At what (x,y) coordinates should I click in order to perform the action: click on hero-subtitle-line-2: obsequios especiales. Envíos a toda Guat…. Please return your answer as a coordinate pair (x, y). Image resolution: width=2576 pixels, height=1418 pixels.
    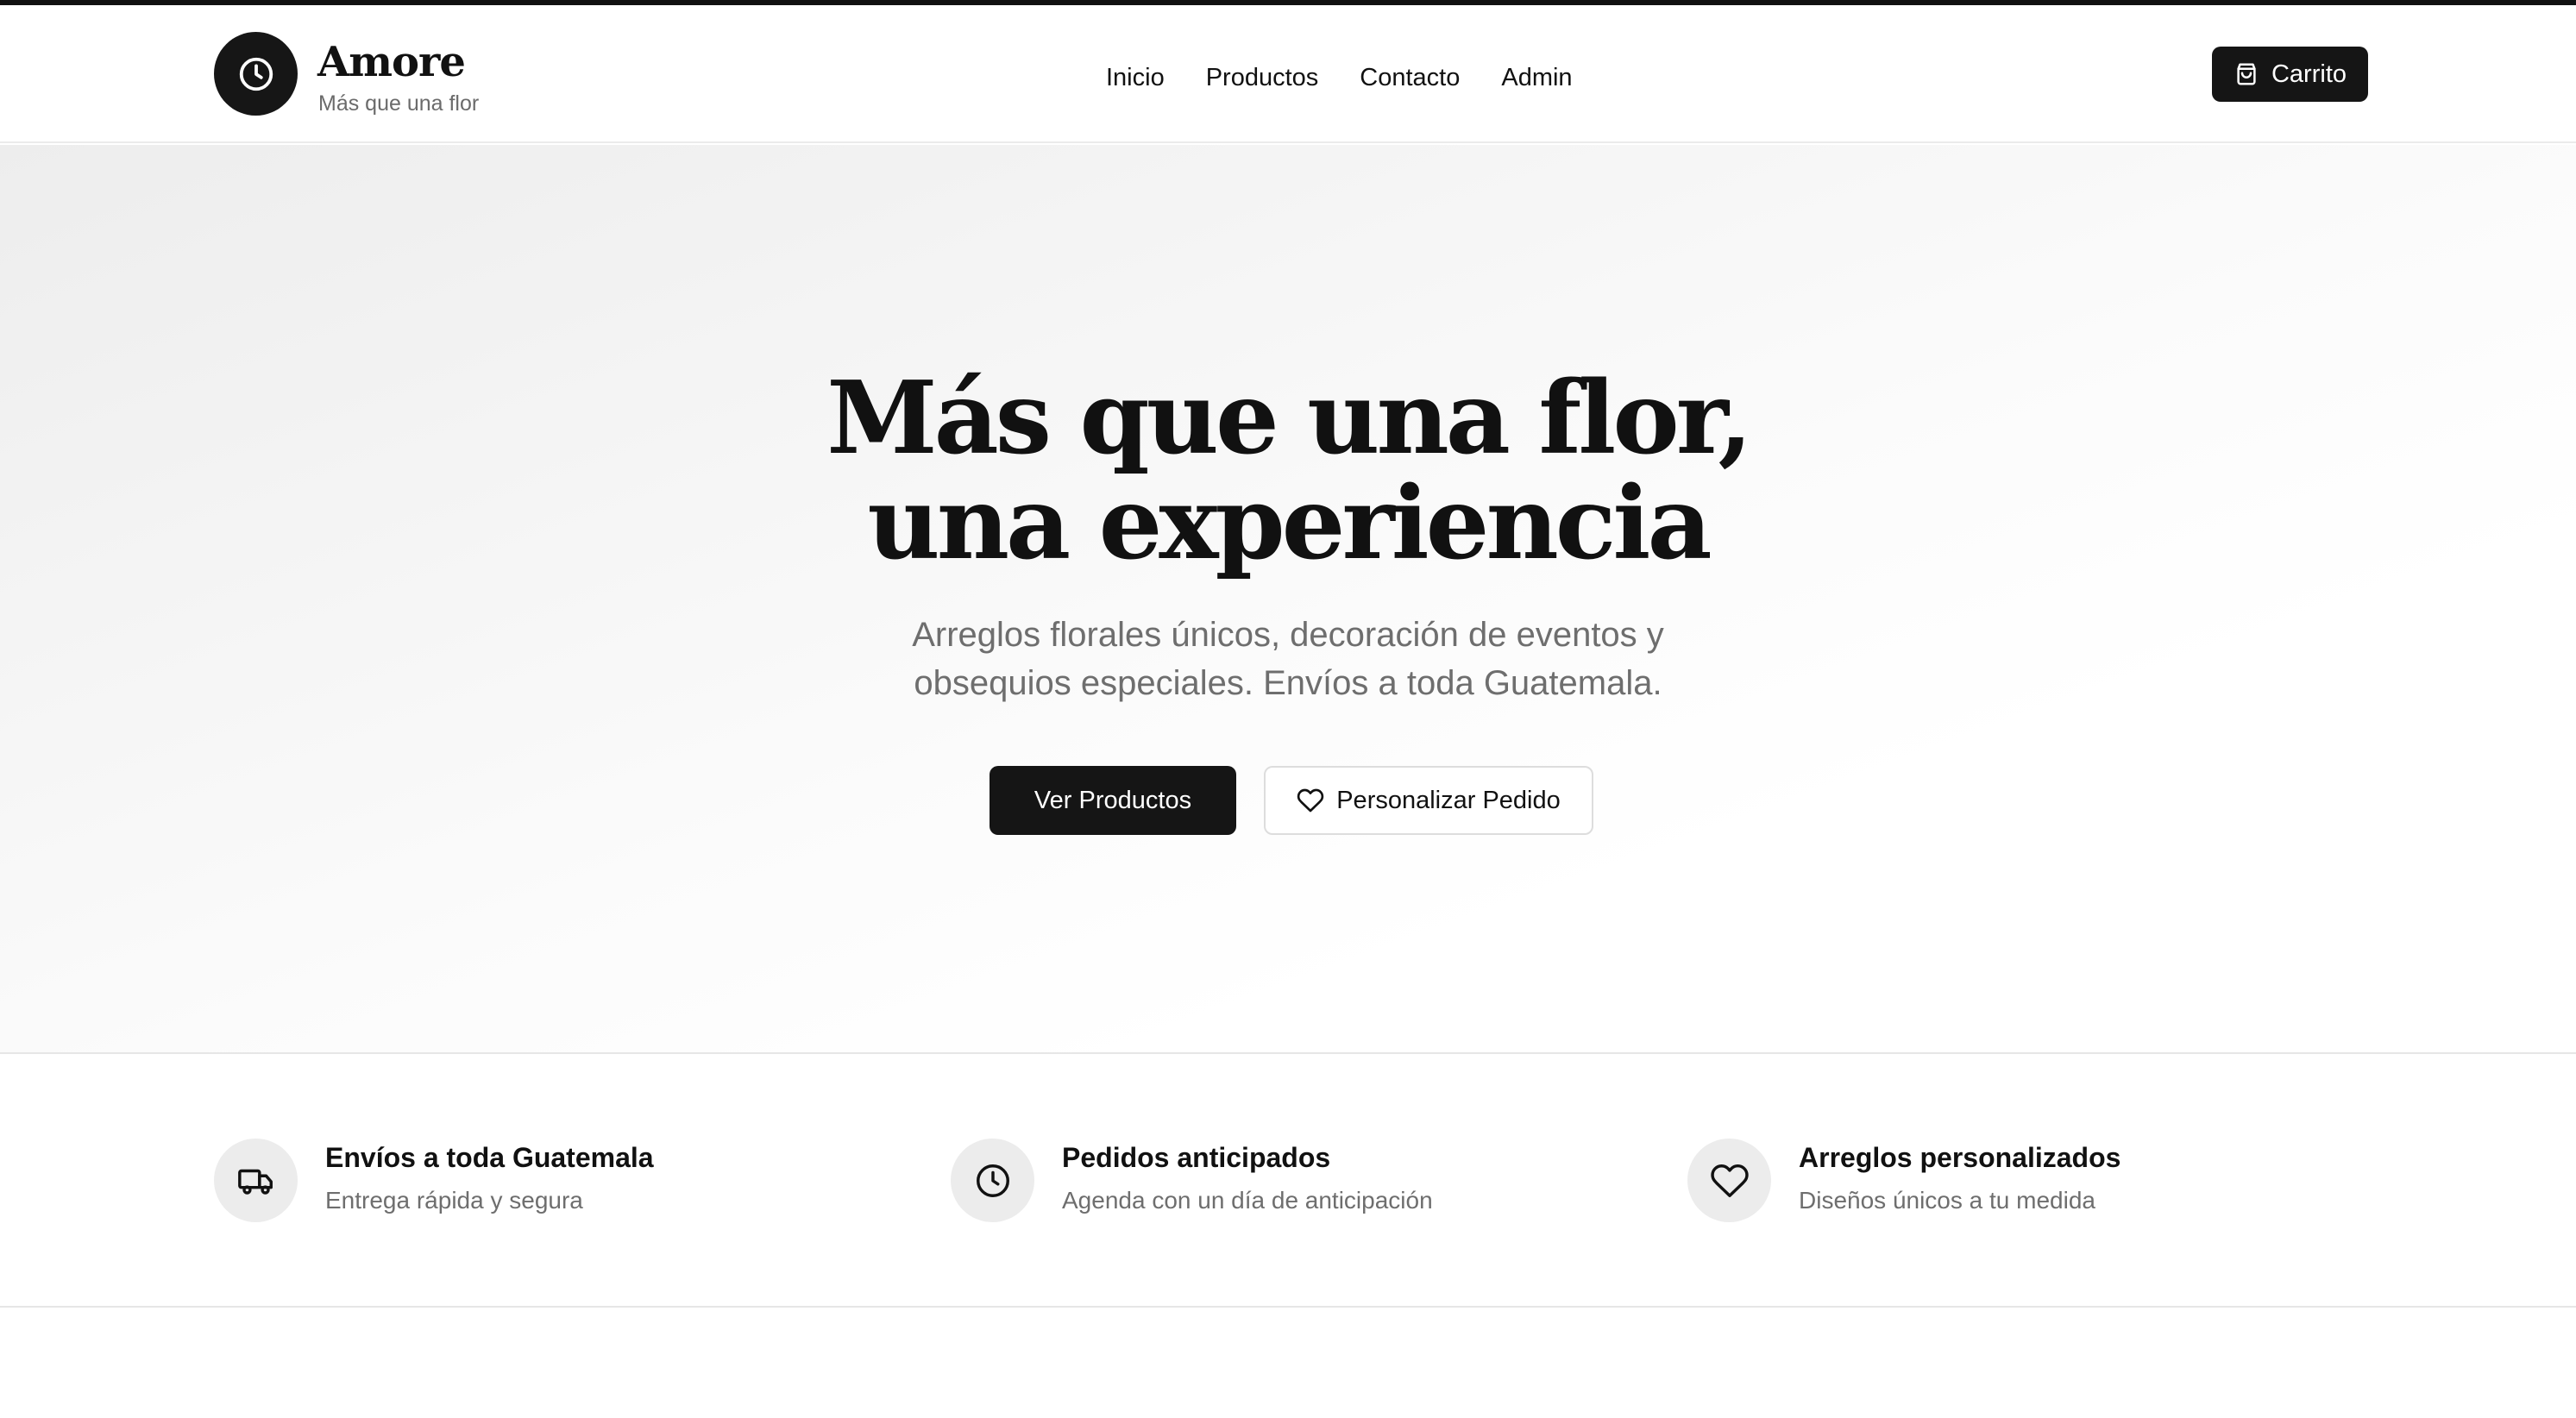
    Looking at the image, I should click on (1288, 683).